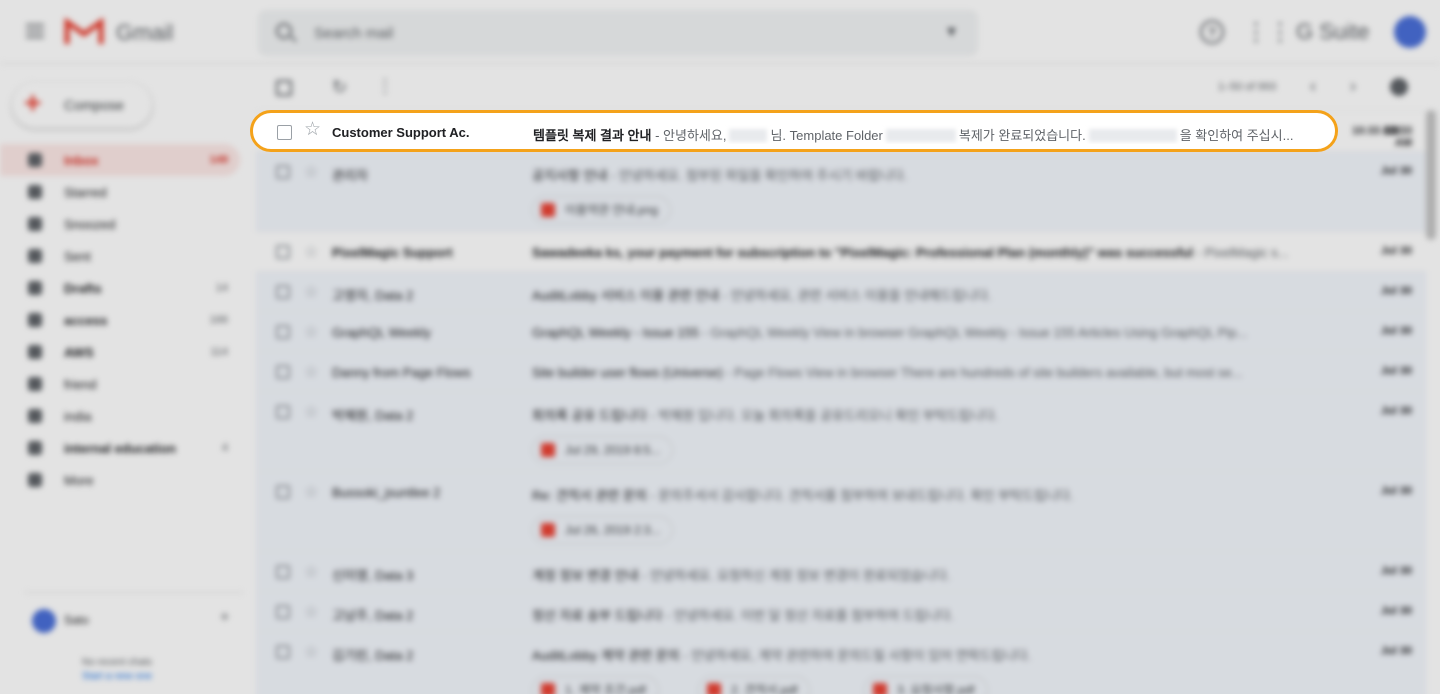 This screenshot has height=694, width=1440. Describe the element at coordinates (401, 132) in the screenshot. I see `email-sender: Customer Support Ac.` at that location.